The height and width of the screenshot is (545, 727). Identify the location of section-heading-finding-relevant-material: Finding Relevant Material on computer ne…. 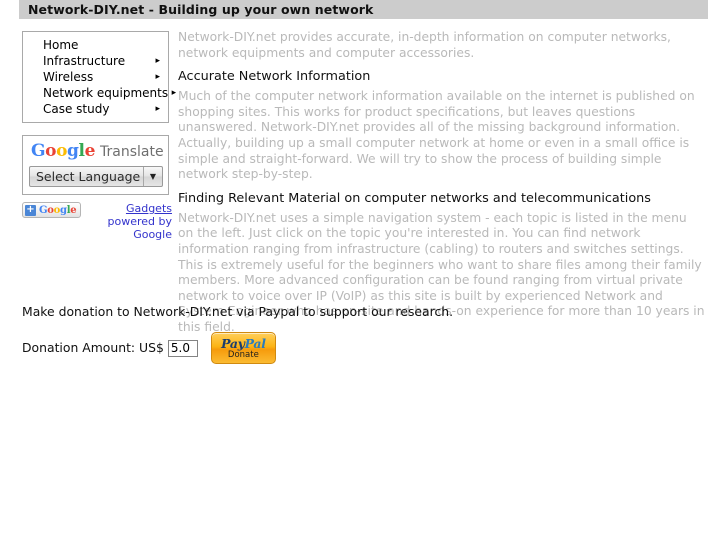
(414, 198).